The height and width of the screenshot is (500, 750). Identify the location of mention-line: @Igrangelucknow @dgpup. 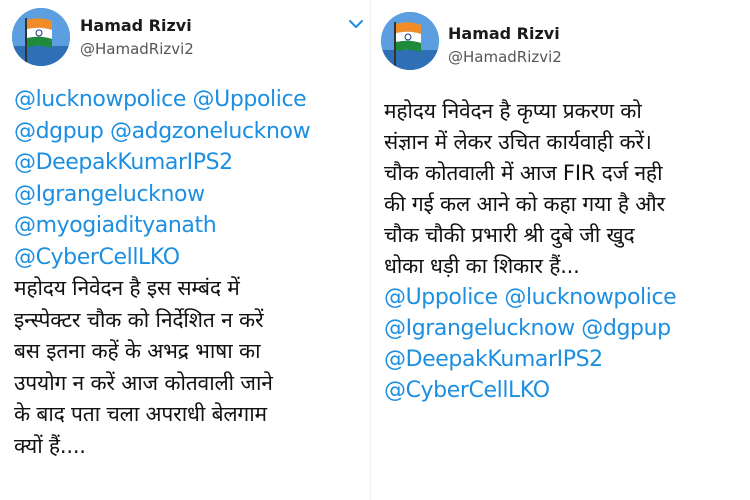
(530, 328).